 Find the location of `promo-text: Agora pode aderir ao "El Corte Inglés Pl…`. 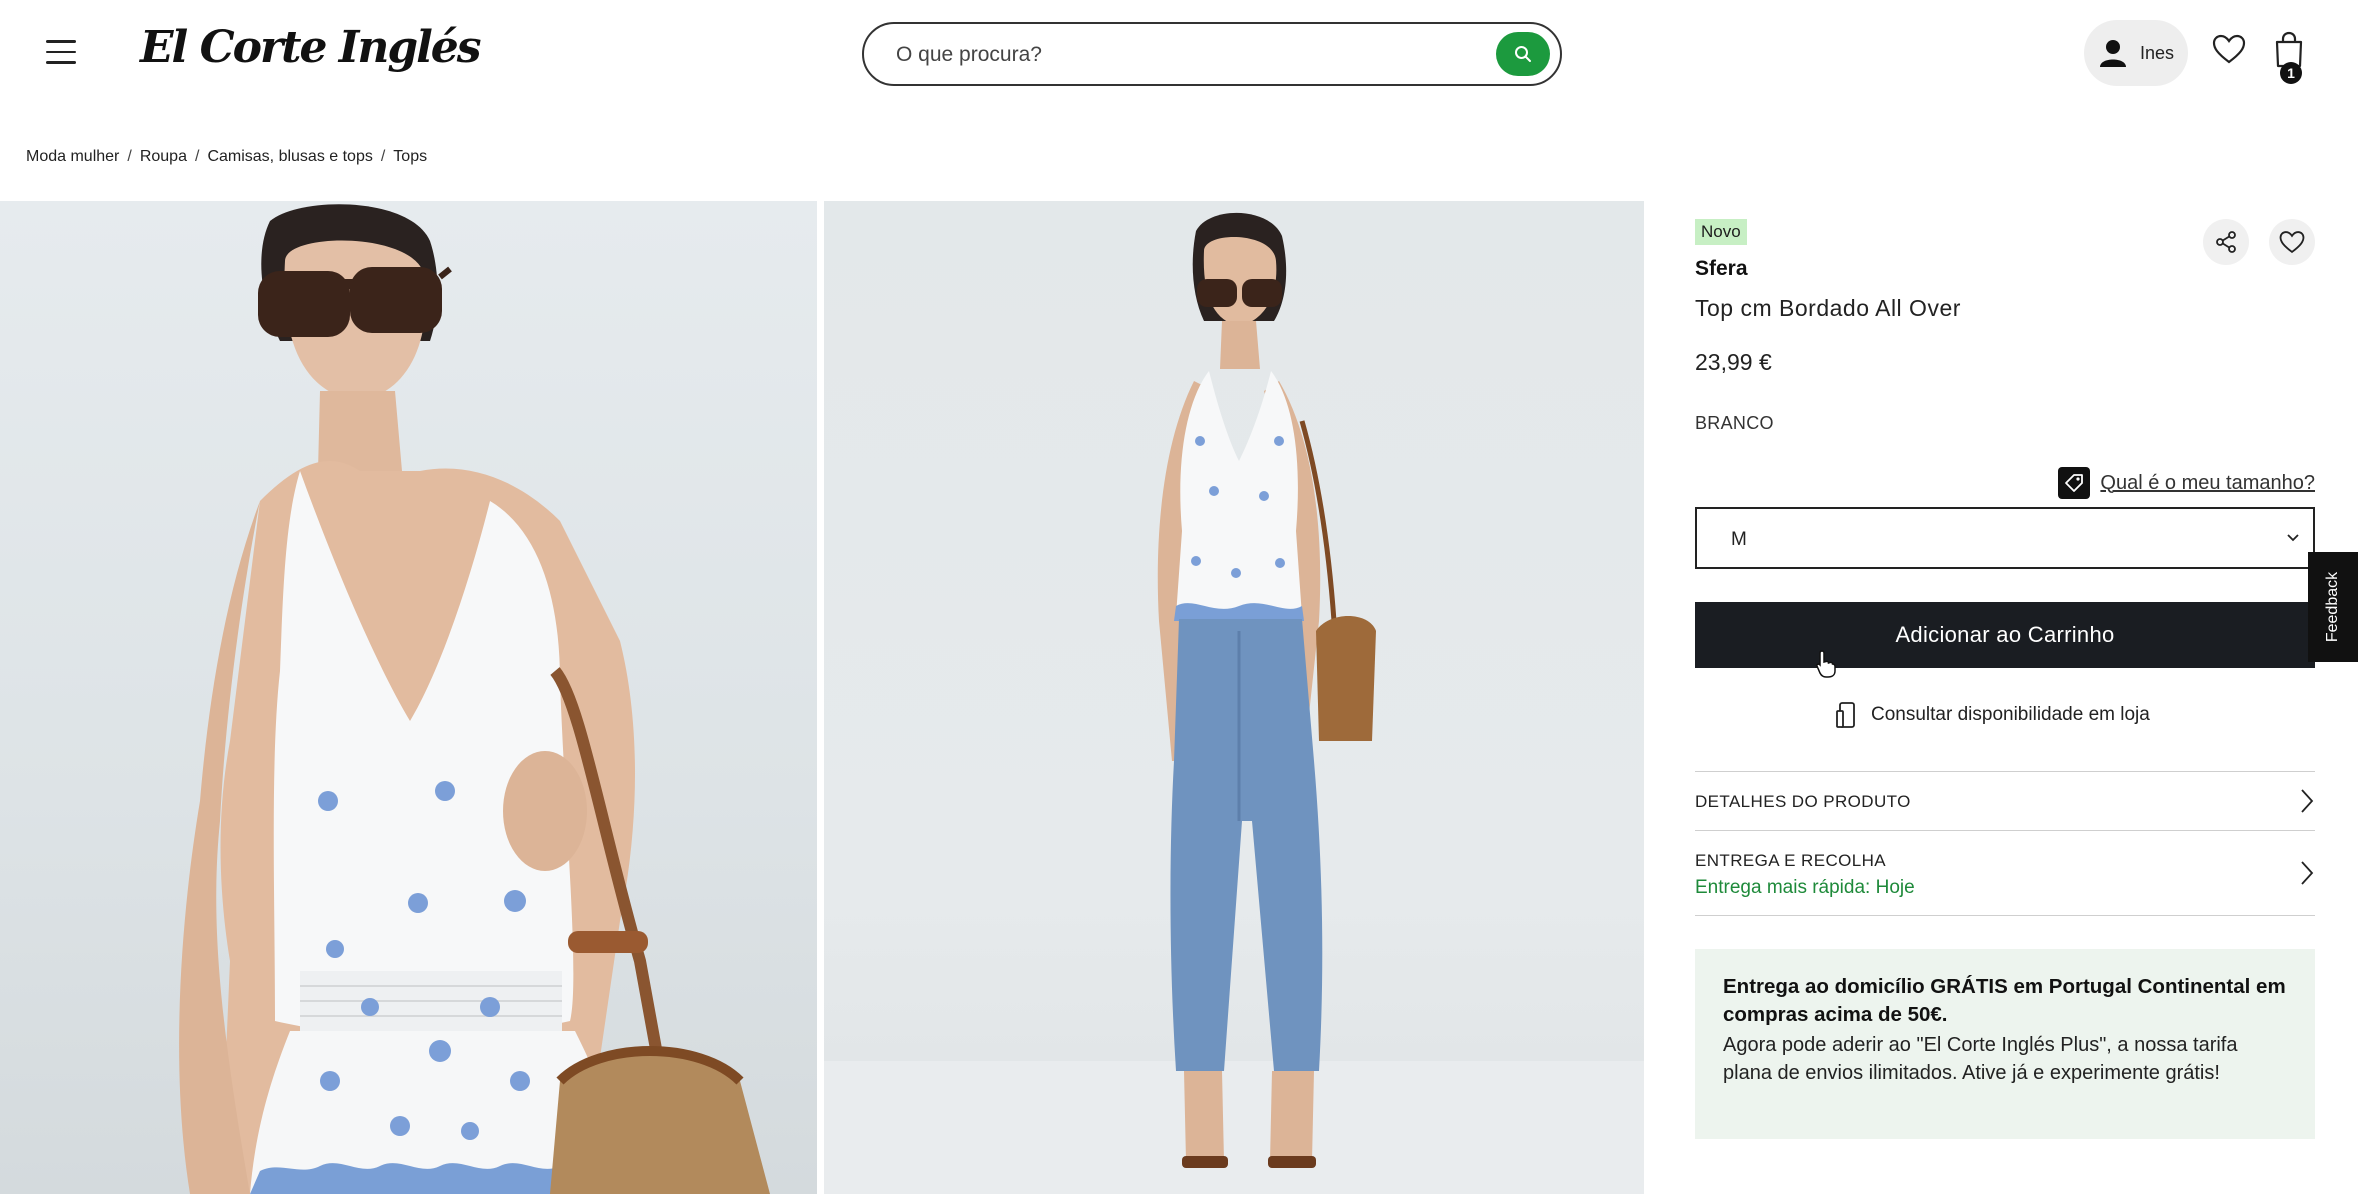

promo-text: Agora pode aderir ao "El Corte Inglés Pl… is located at coordinates (1980, 1059).